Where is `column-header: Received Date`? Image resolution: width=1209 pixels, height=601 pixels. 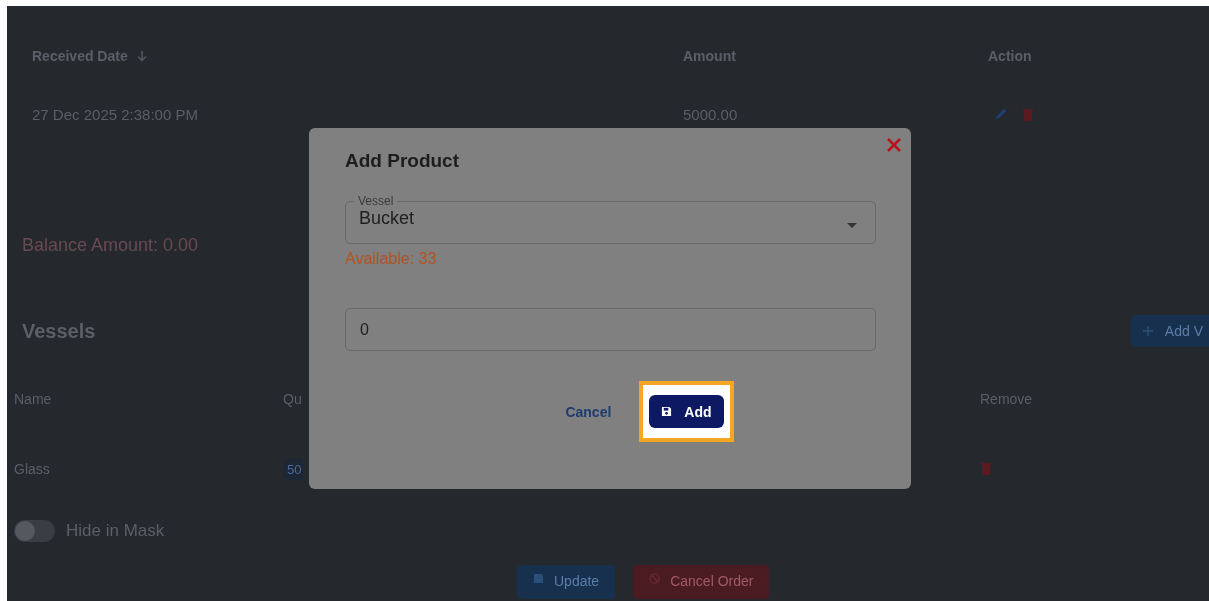
column-header: Received Date is located at coordinates (80, 56).